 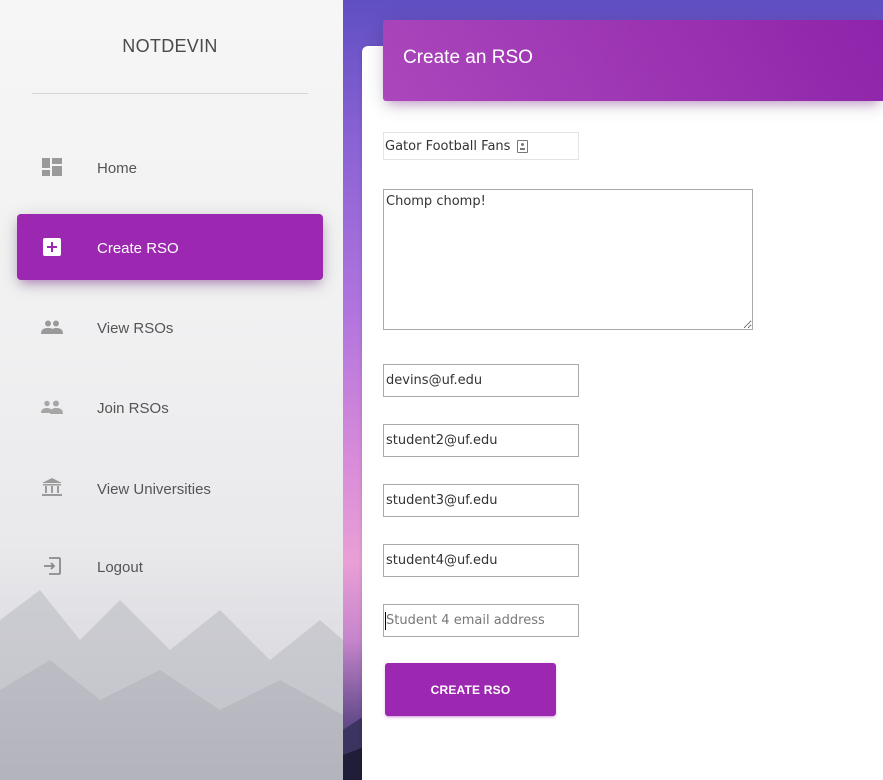 I want to click on create-rso-button: CREATE RSO, so click(x=470, y=689).